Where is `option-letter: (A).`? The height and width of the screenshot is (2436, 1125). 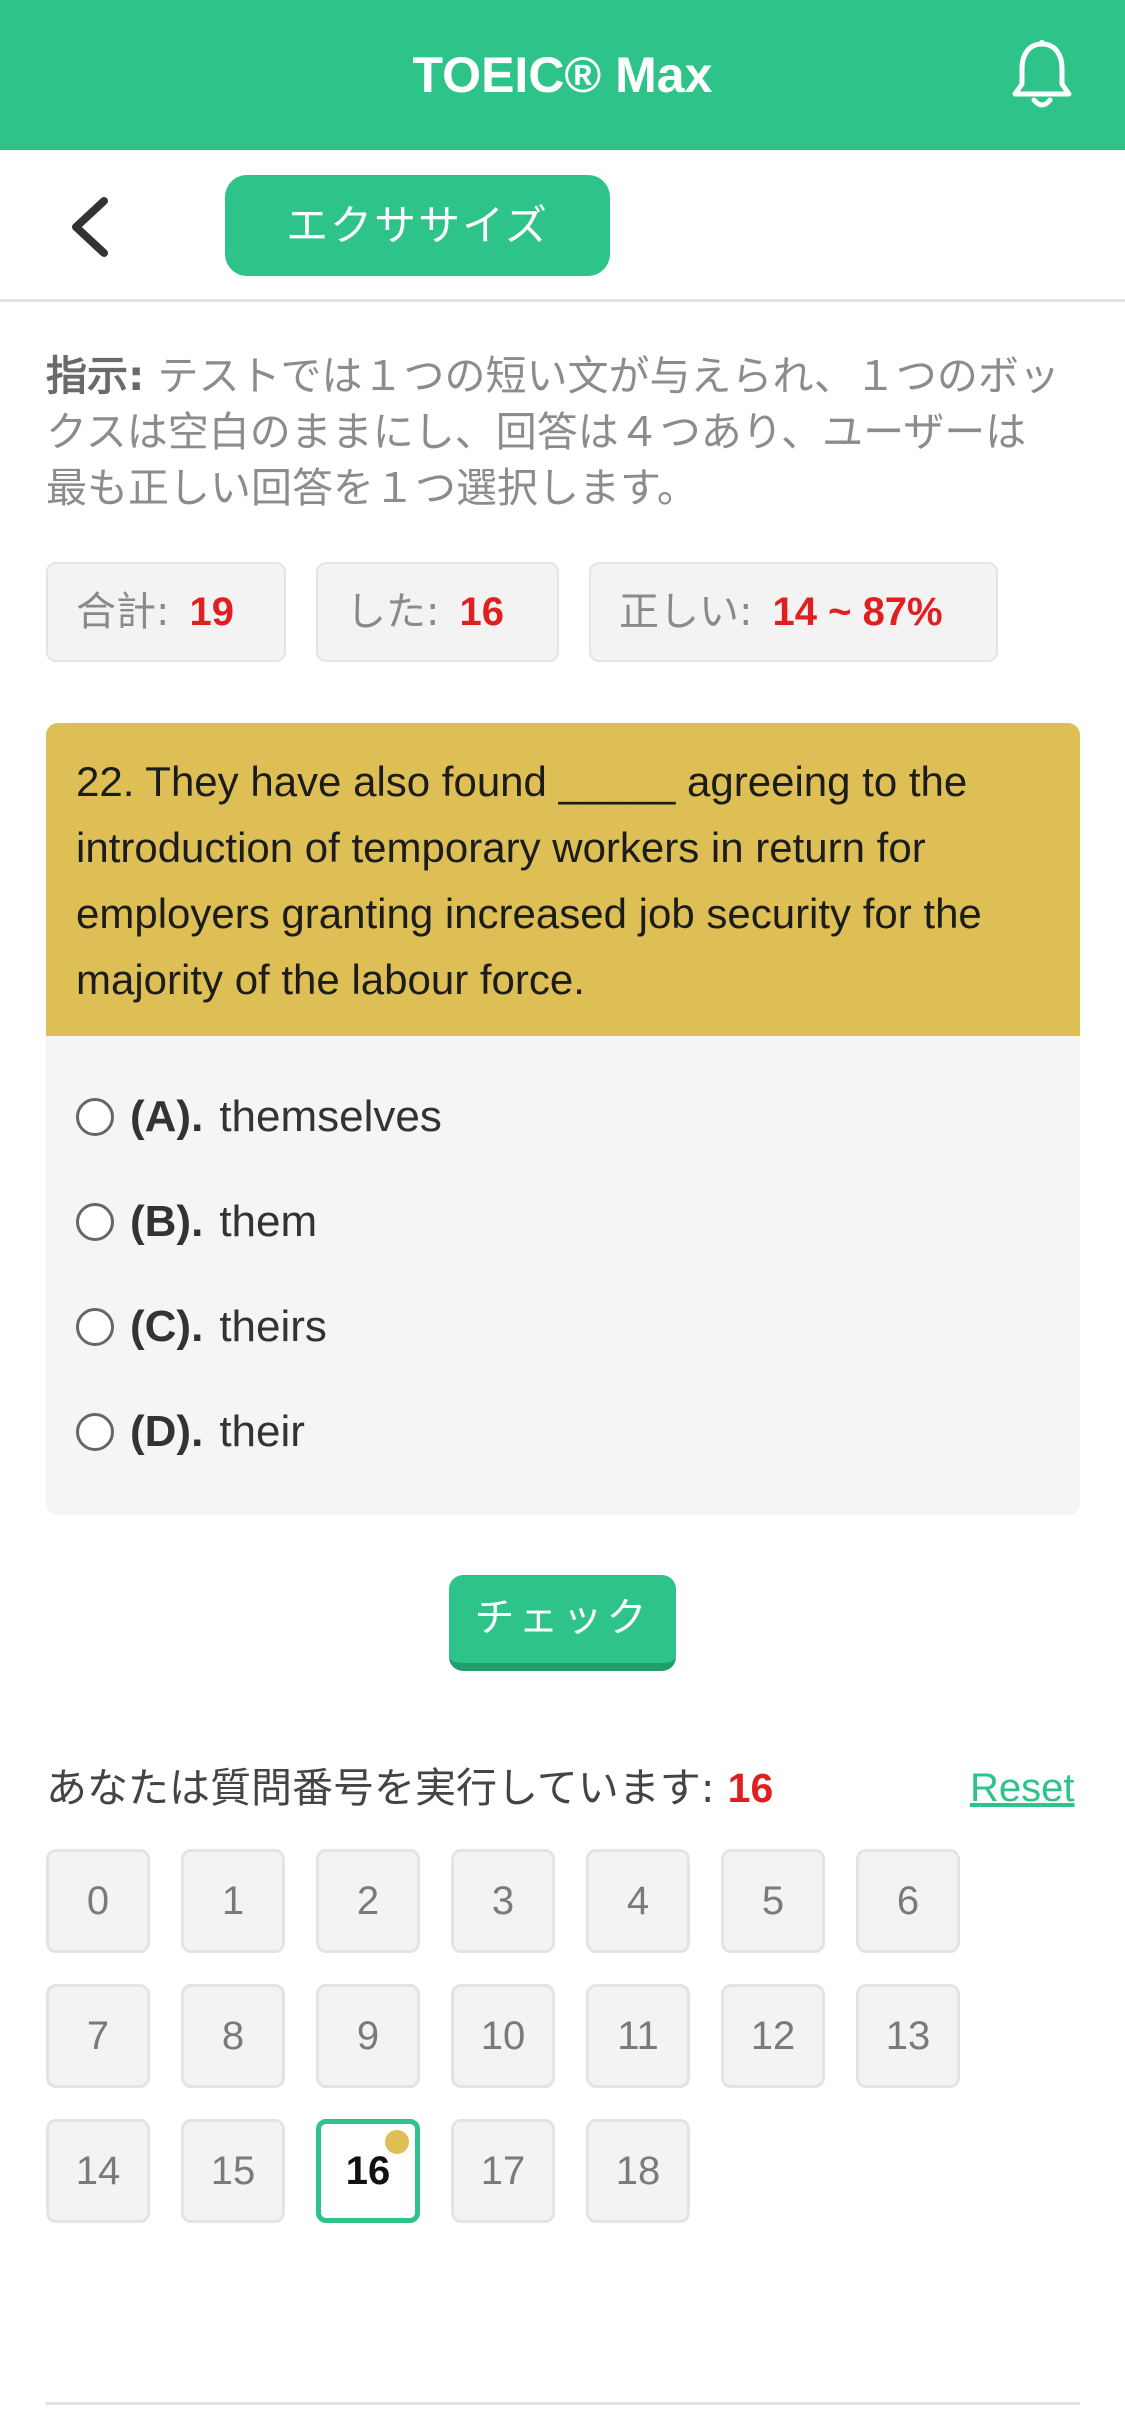 option-letter: (A). is located at coordinates (167, 1116).